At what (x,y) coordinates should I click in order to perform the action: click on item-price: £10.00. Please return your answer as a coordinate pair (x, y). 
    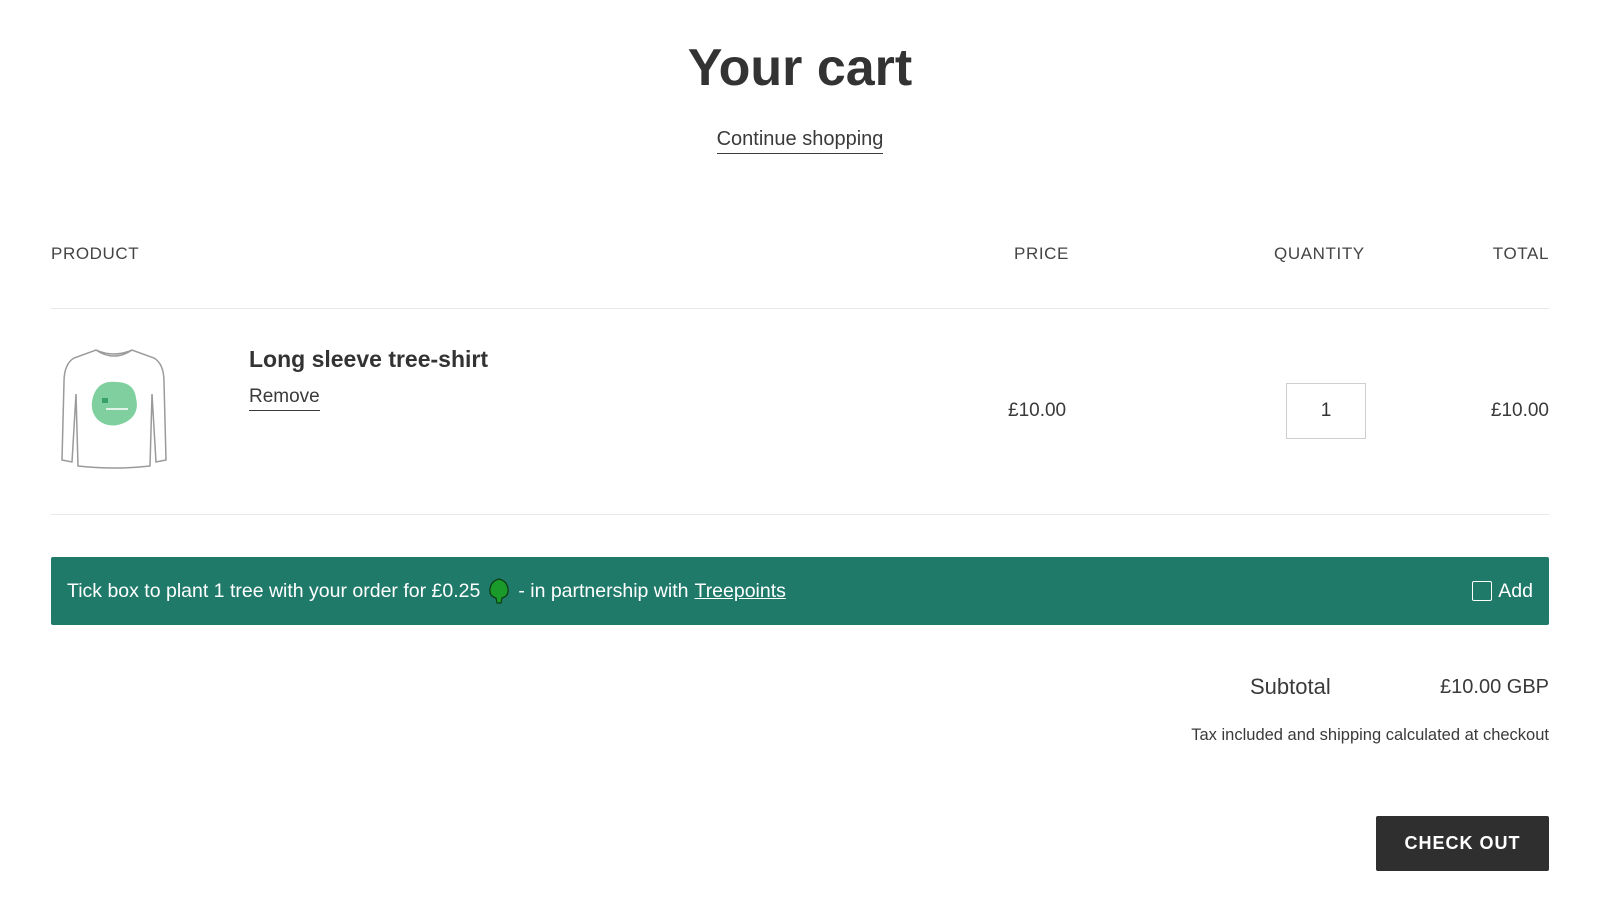
    Looking at the image, I should click on (1037, 410).